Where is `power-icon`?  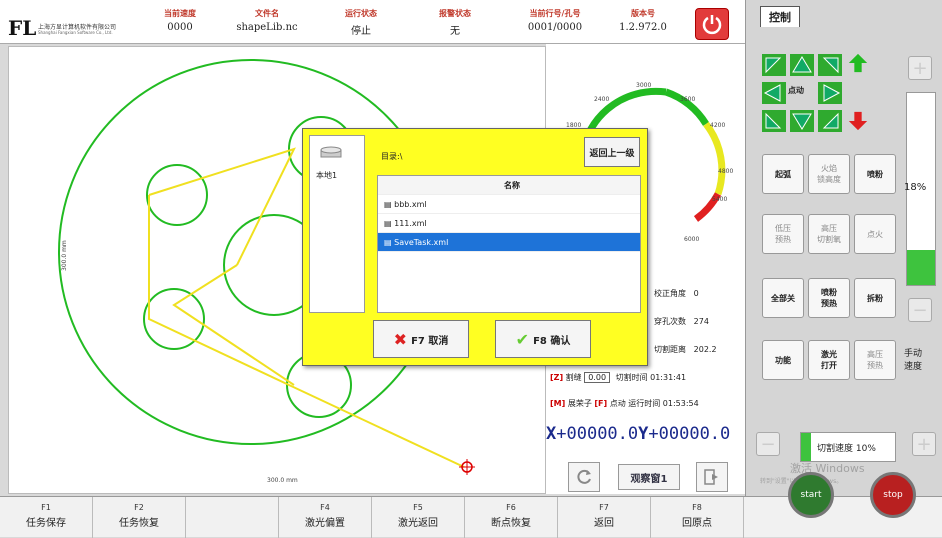
power-icon is located at coordinates (712, 25).